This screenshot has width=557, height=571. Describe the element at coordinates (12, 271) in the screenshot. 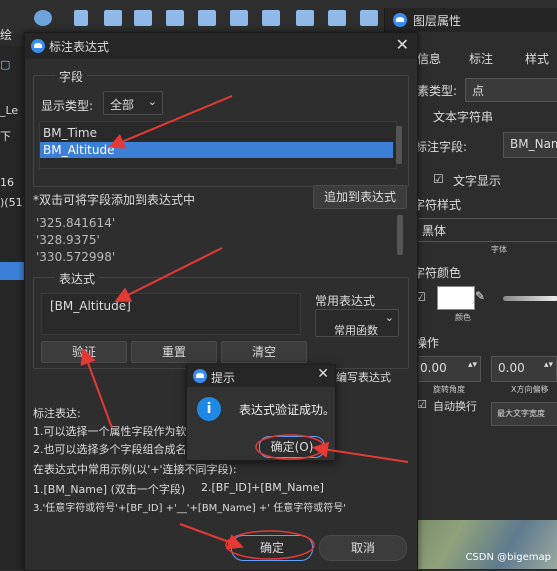

I see `left-selected-row` at that location.